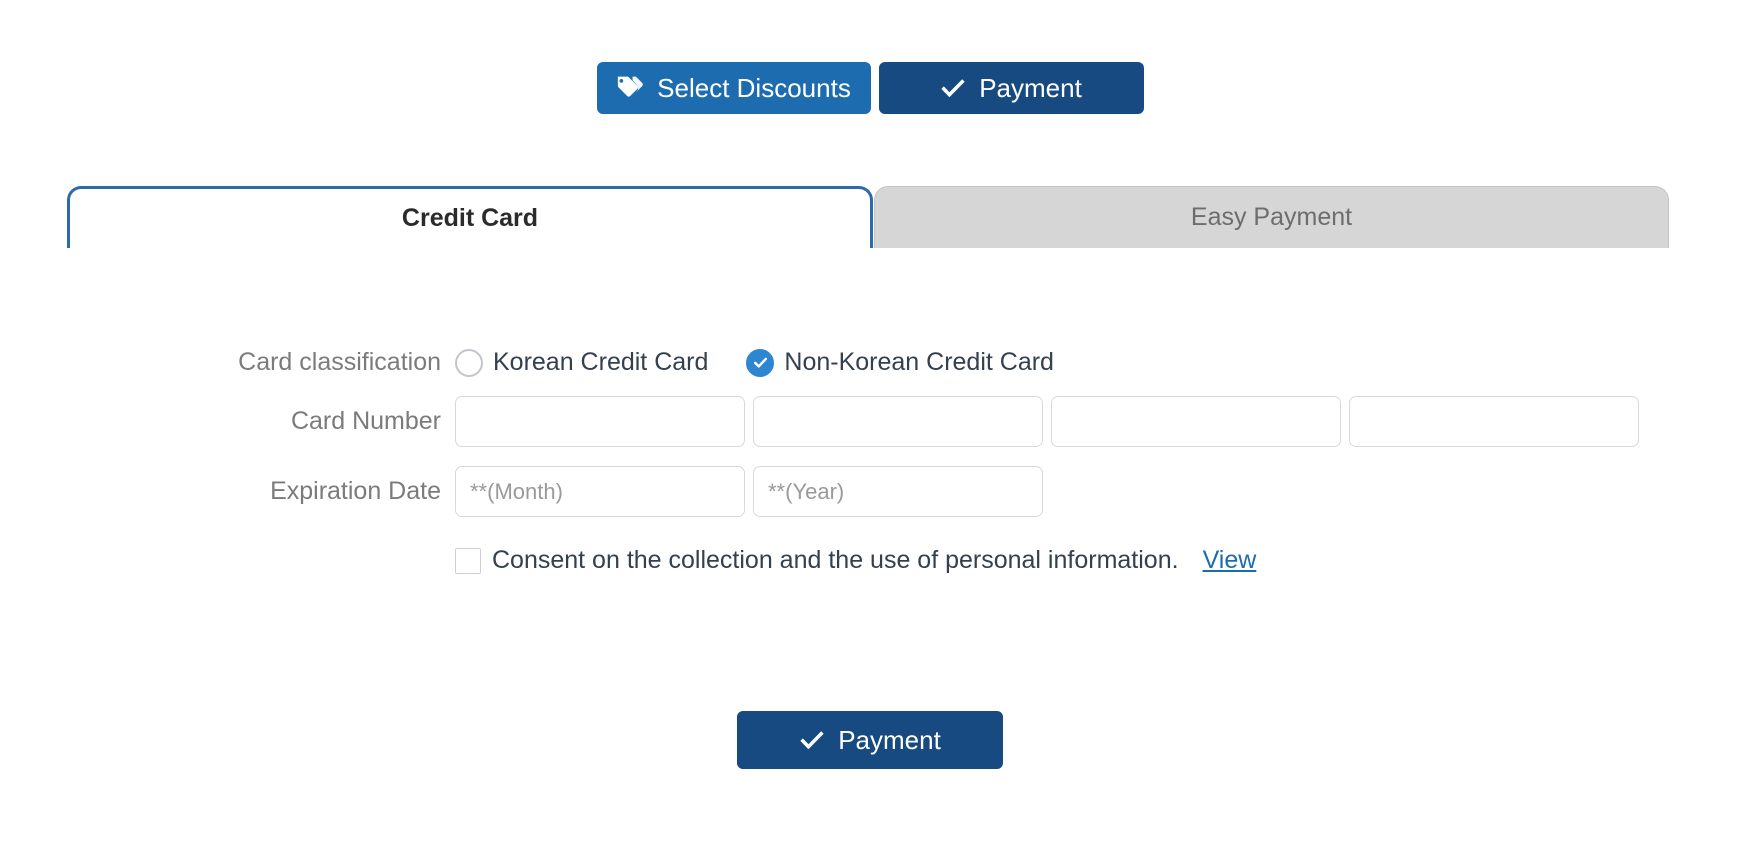 This screenshot has height=854, width=1752. I want to click on radio-non-korean-credit-card-label: Non-Korean Credit Card, so click(919, 362).